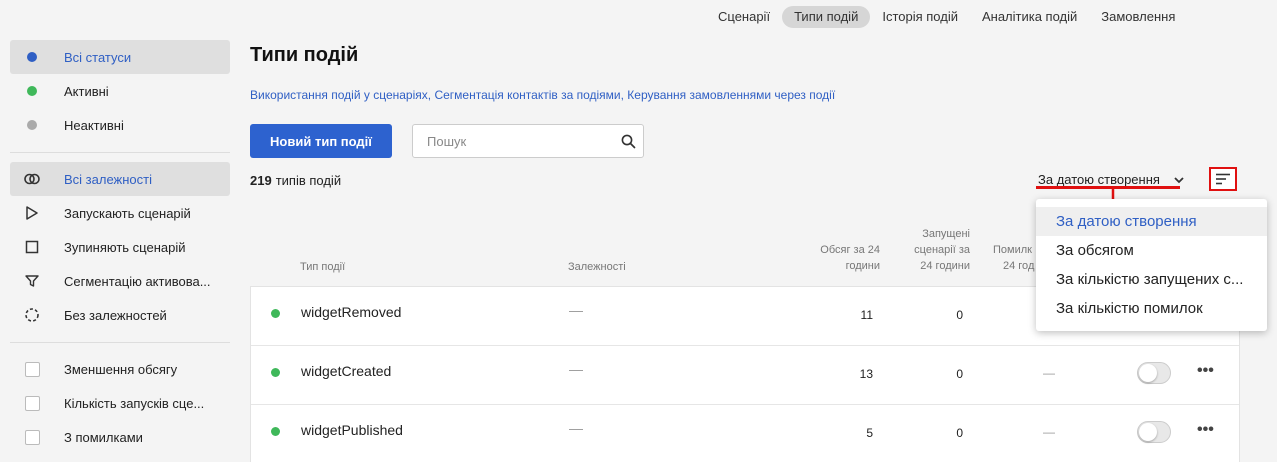 The height and width of the screenshot is (462, 1277). What do you see at coordinates (321, 141) in the screenshot?
I see `new-event-type-button: Новий тип події` at bounding box center [321, 141].